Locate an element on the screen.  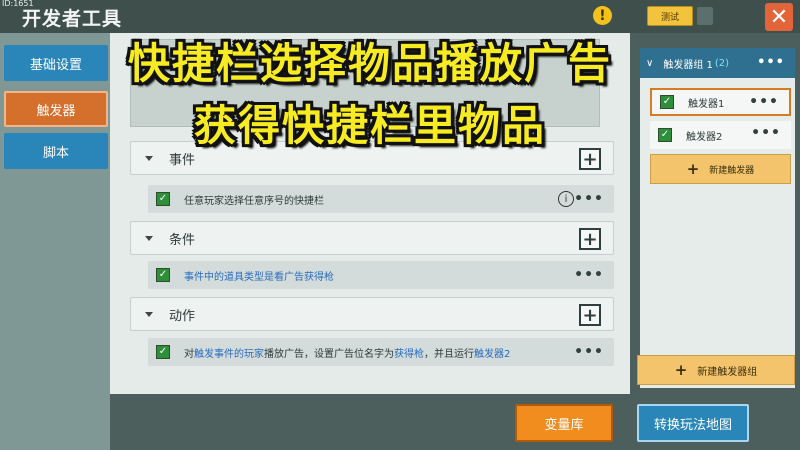
row-text-part: 触发事件的玩家 is located at coordinates (229, 354).